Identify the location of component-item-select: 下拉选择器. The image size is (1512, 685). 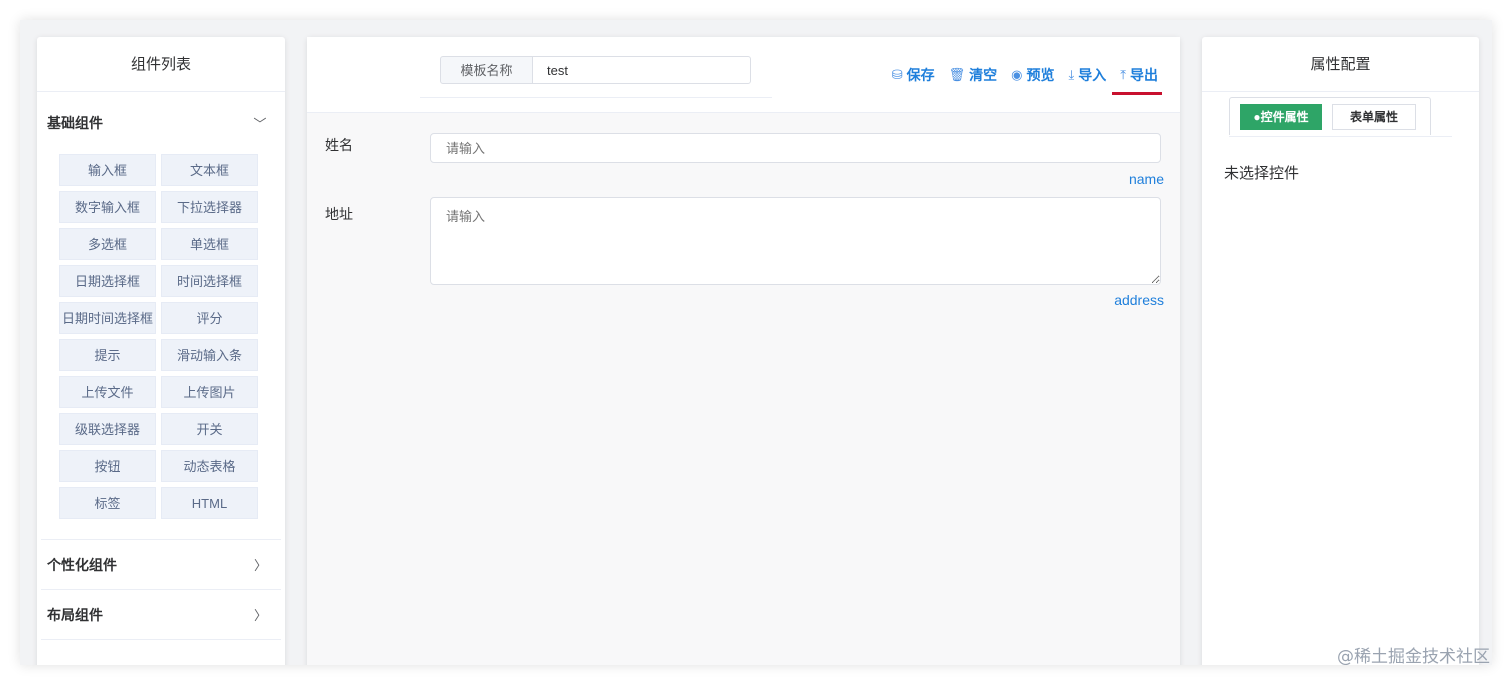
(209, 207).